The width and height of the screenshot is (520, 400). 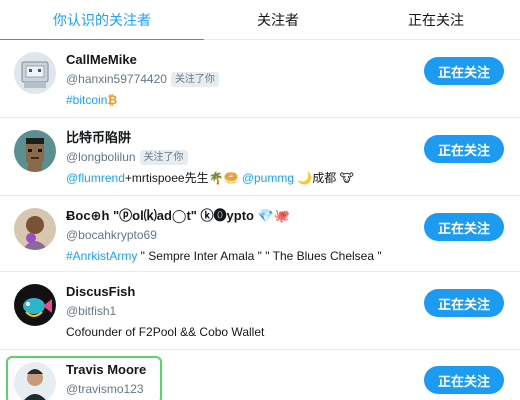 I want to click on mention-link: @flumrend, so click(x=95, y=178).